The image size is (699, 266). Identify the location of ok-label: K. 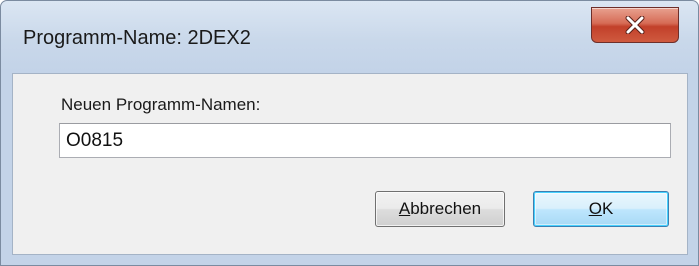
(607, 208).